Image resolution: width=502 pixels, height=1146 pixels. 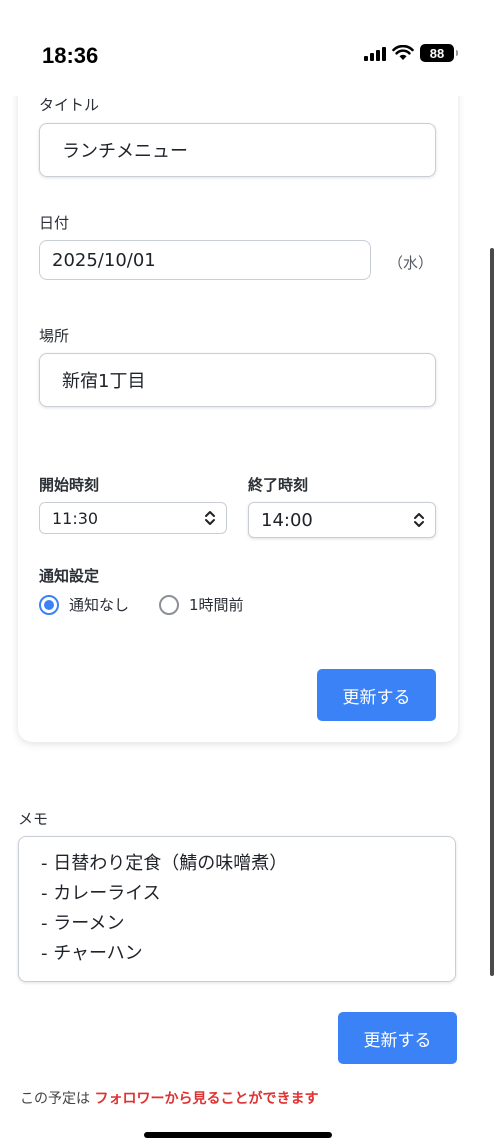 I want to click on place-input-value: 新宿1丁目, so click(x=104, y=381).